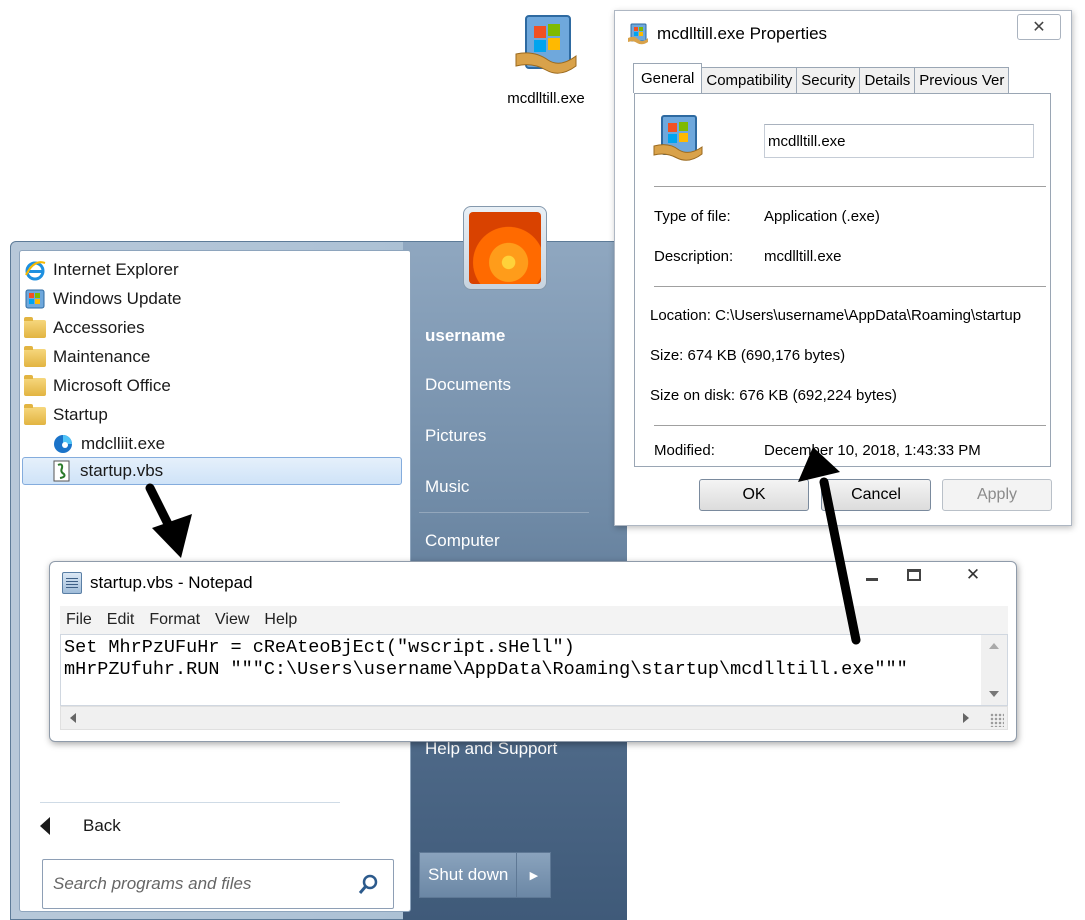 This screenshot has height=920, width=1085. I want to click on back-button: Back, so click(80, 826).